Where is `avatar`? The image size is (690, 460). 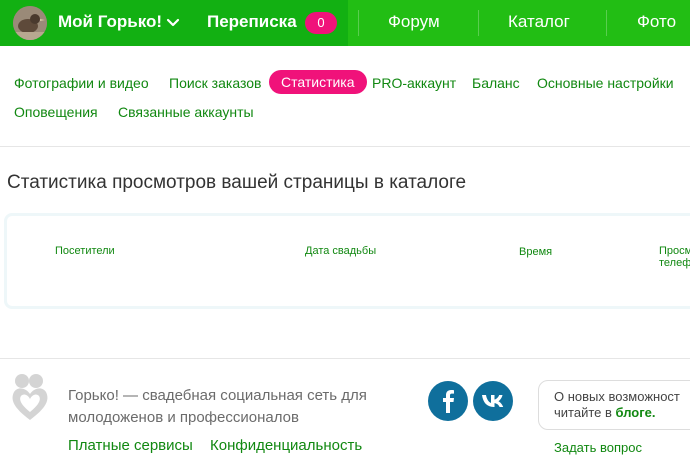 avatar is located at coordinates (30, 23).